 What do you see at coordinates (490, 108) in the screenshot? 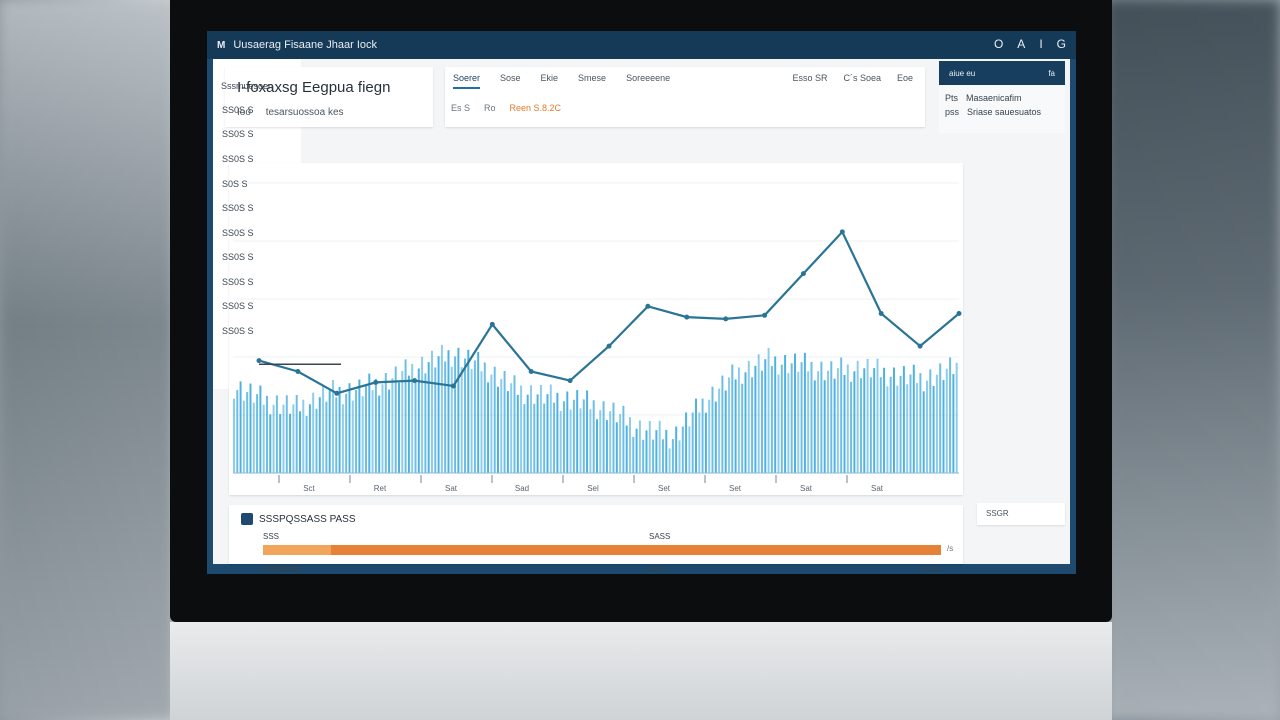
I see `filter-1: Ro` at bounding box center [490, 108].